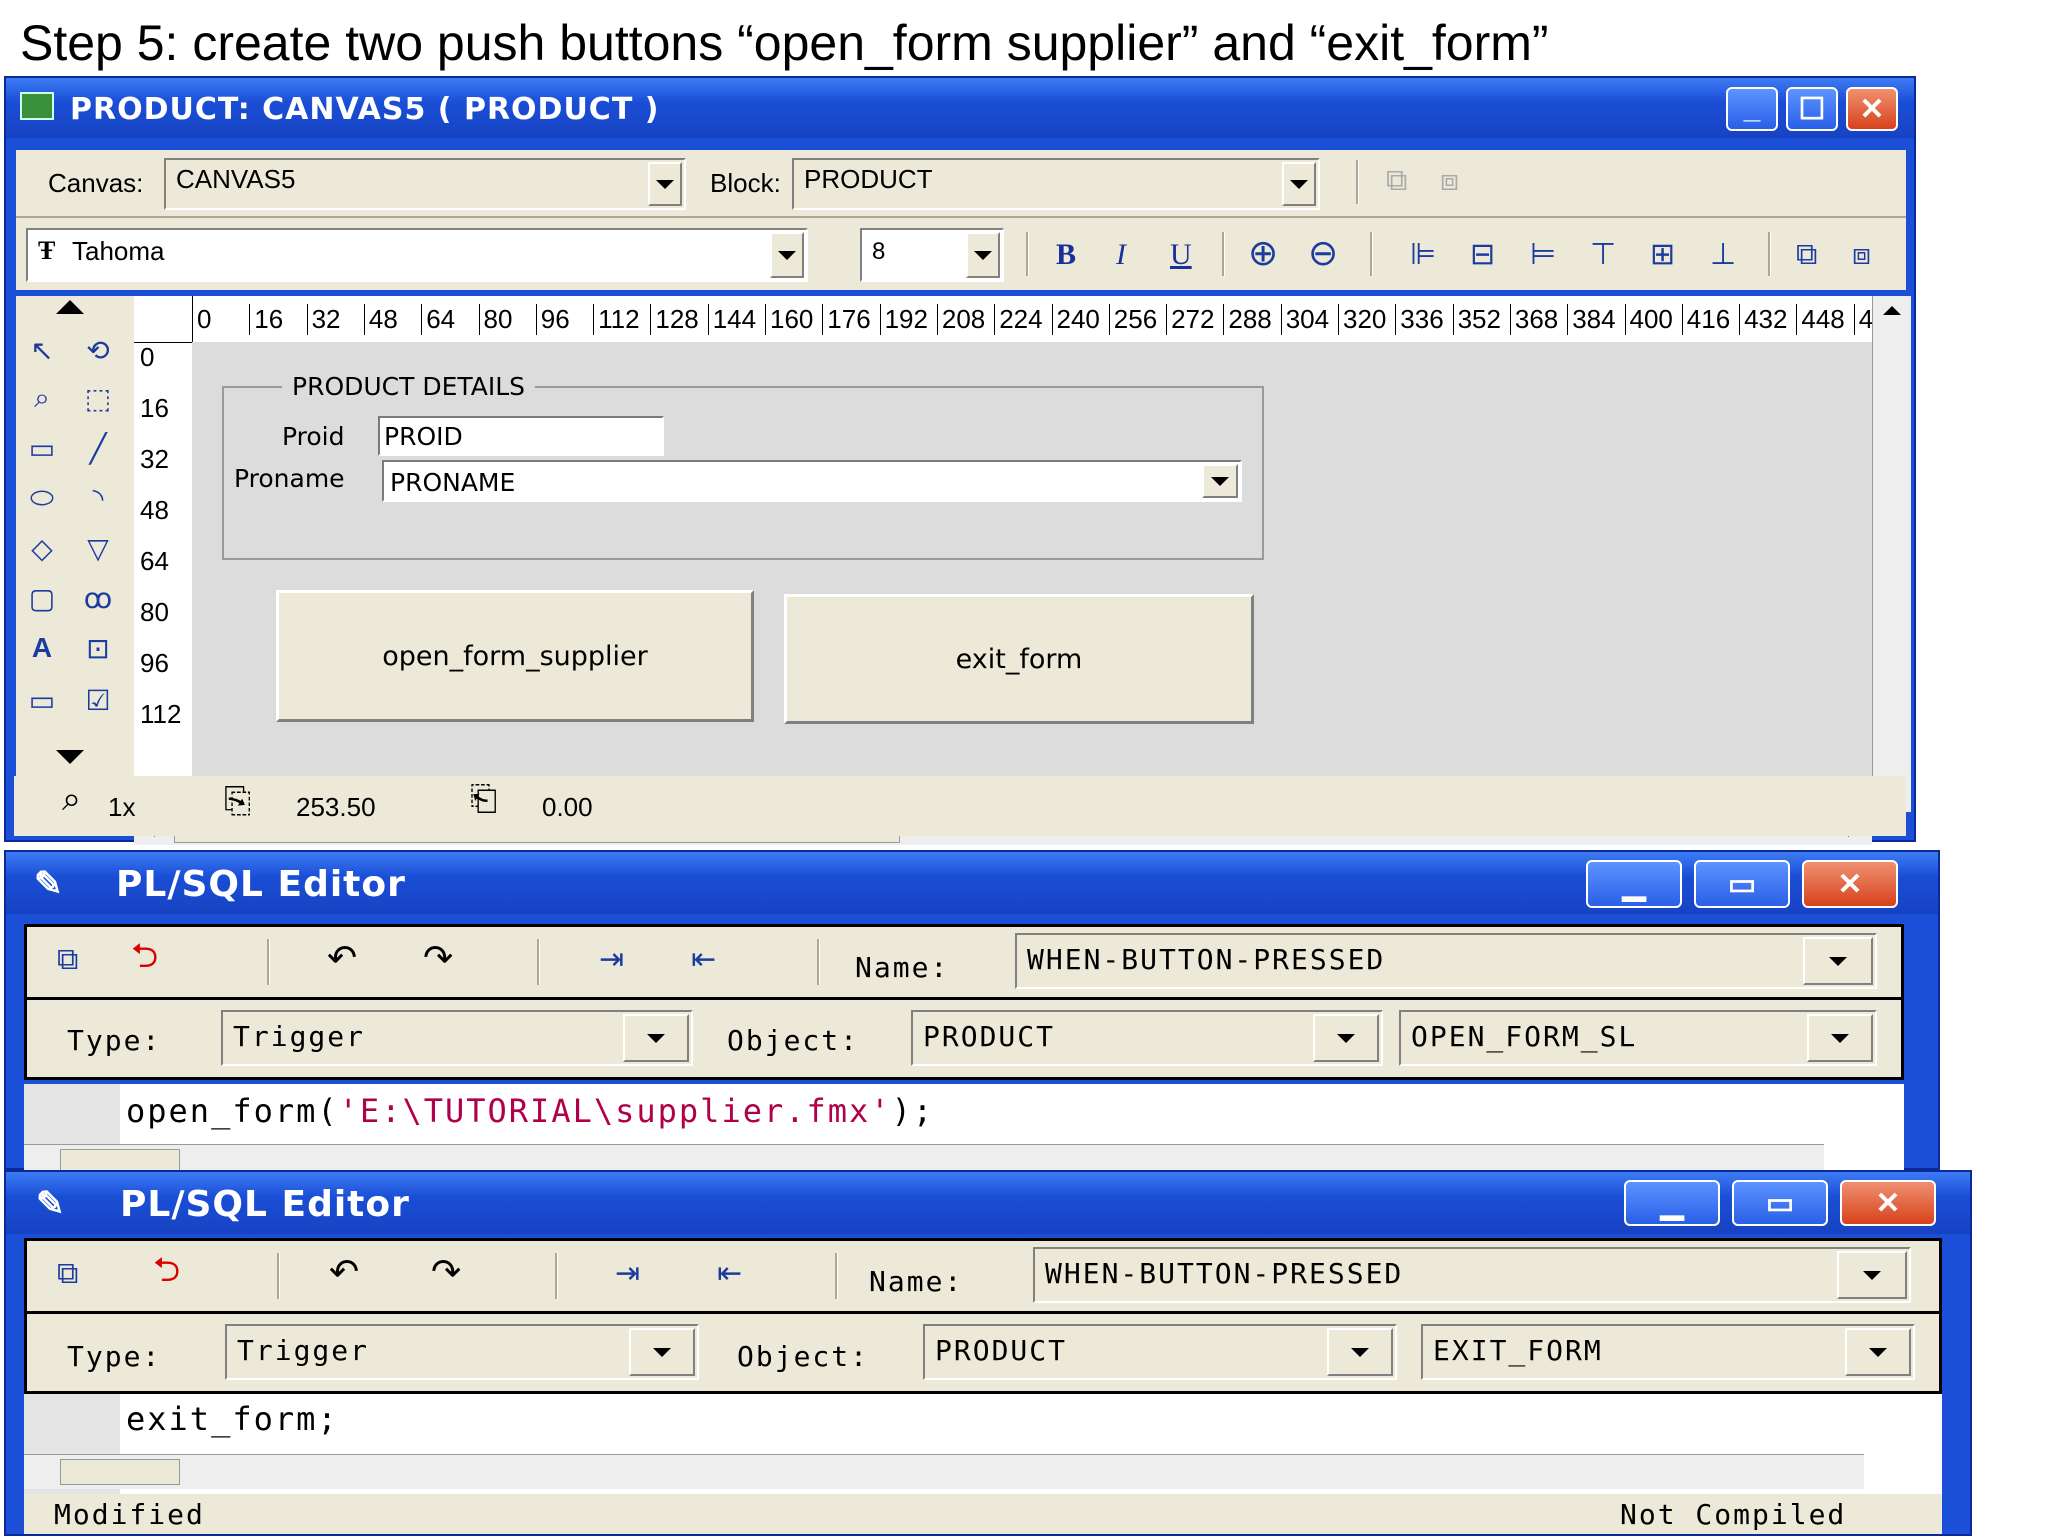 The image size is (2048, 1536). What do you see at coordinates (98, 350) in the screenshot?
I see `rotate-tool-icon: ⟲` at bounding box center [98, 350].